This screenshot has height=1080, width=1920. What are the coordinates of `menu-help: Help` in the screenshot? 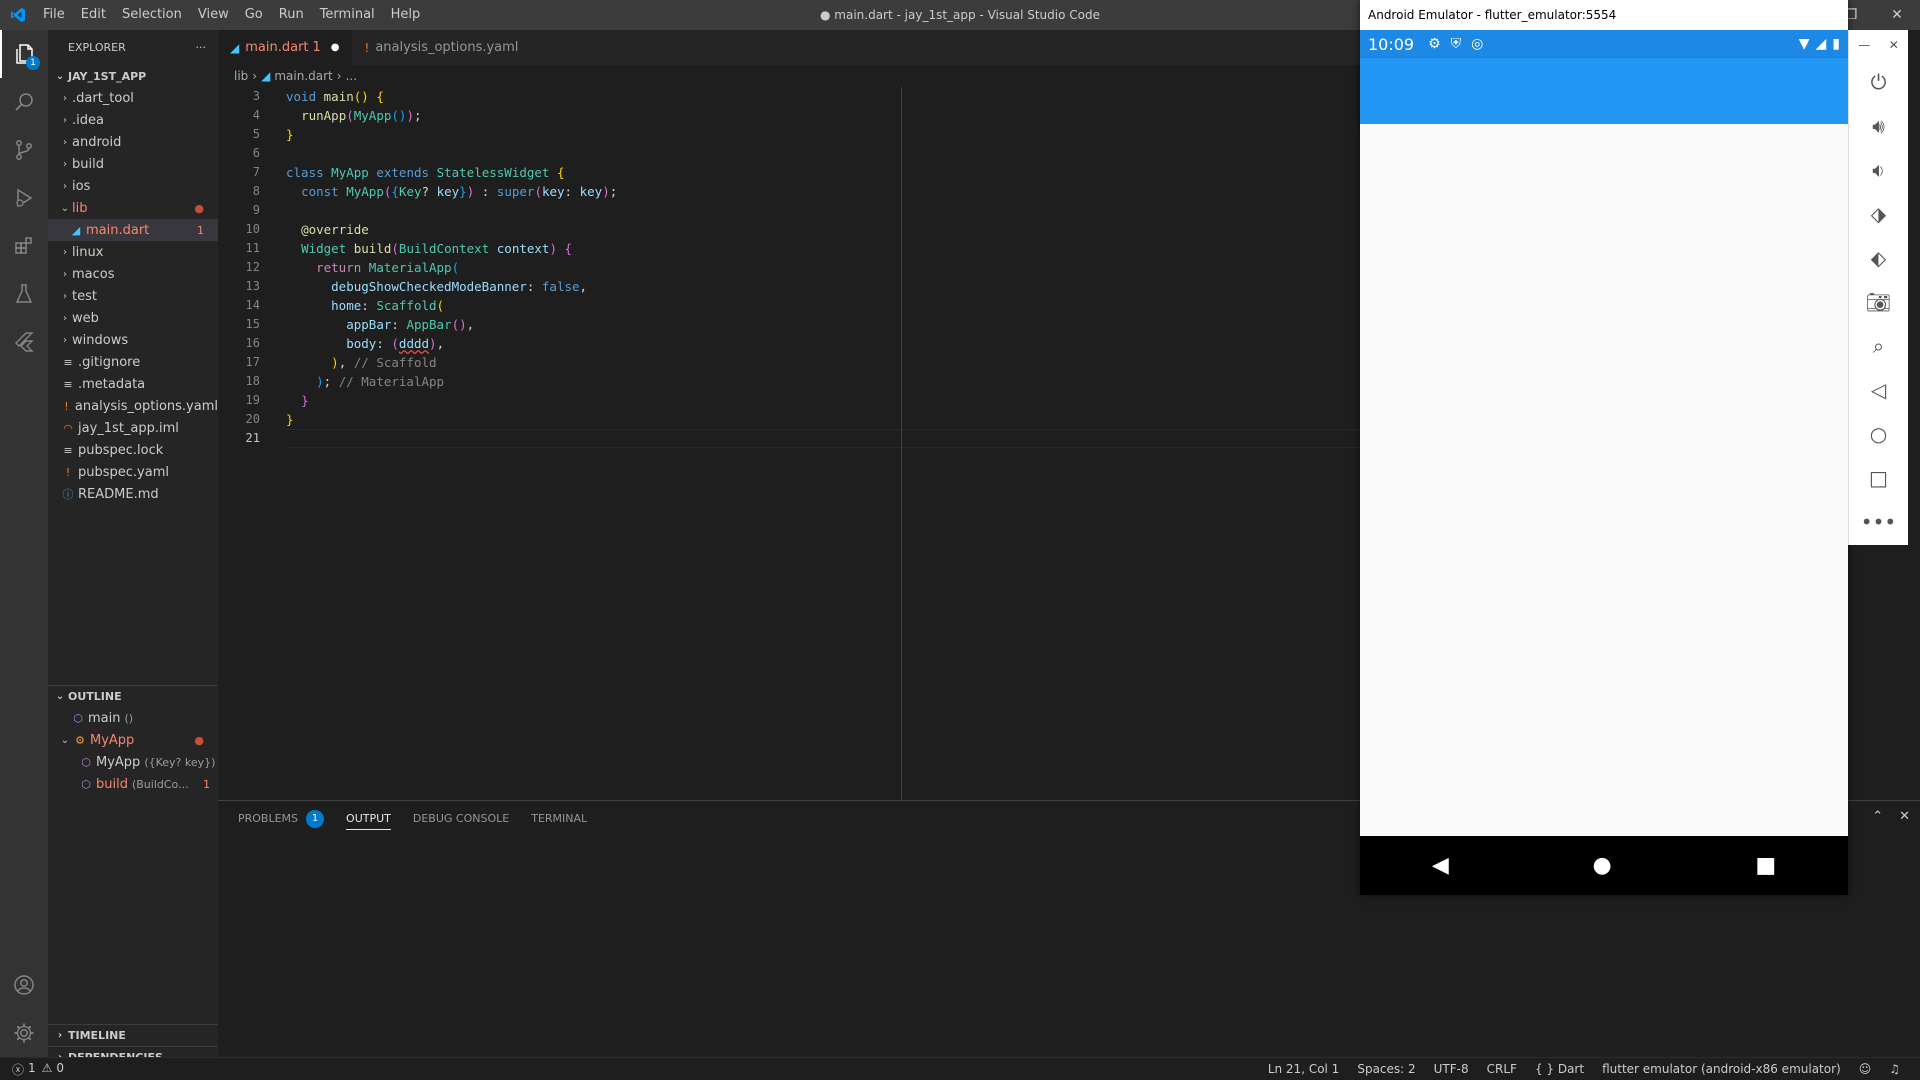 It's located at (406, 15).